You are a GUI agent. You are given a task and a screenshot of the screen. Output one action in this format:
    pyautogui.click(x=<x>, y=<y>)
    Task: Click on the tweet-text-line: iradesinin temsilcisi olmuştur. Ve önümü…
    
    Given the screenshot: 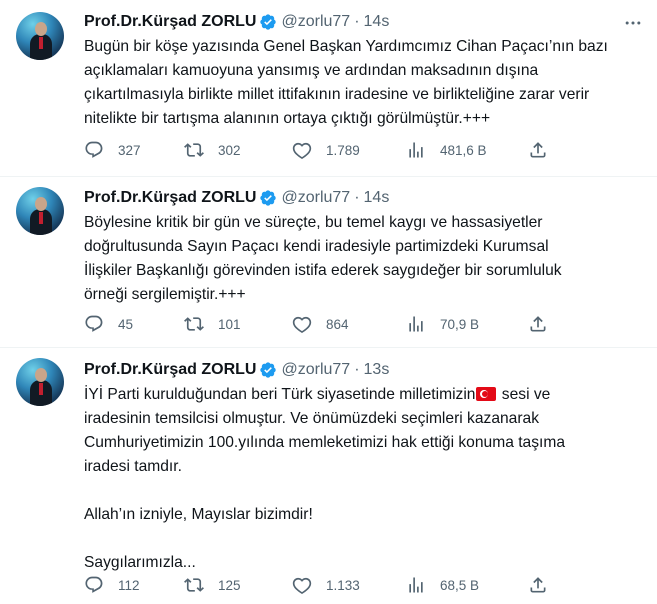 What is the action you would take?
    pyautogui.click(x=312, y=418)
    